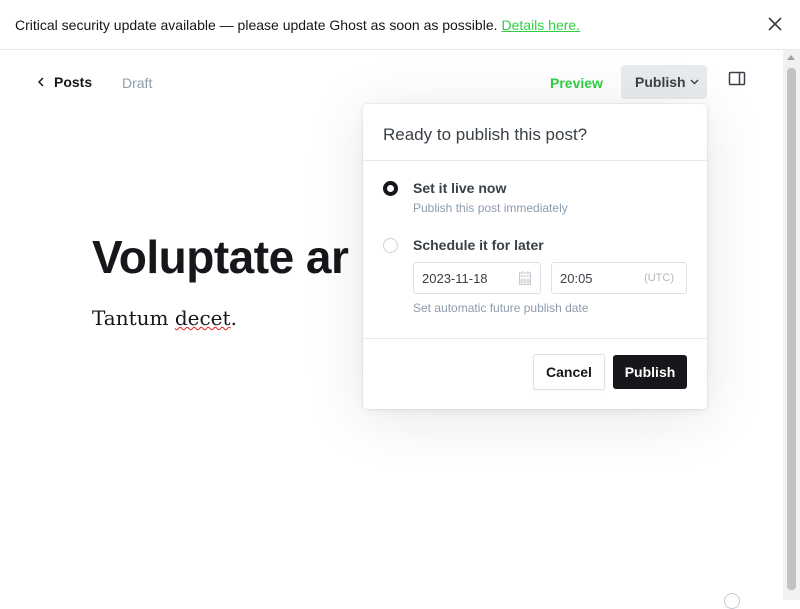 The width and height of the screenshot is (800, 609). Describe the element at coordinates (569, 372) in the screenshot. I see `cancel-button: Cancel` at that location.